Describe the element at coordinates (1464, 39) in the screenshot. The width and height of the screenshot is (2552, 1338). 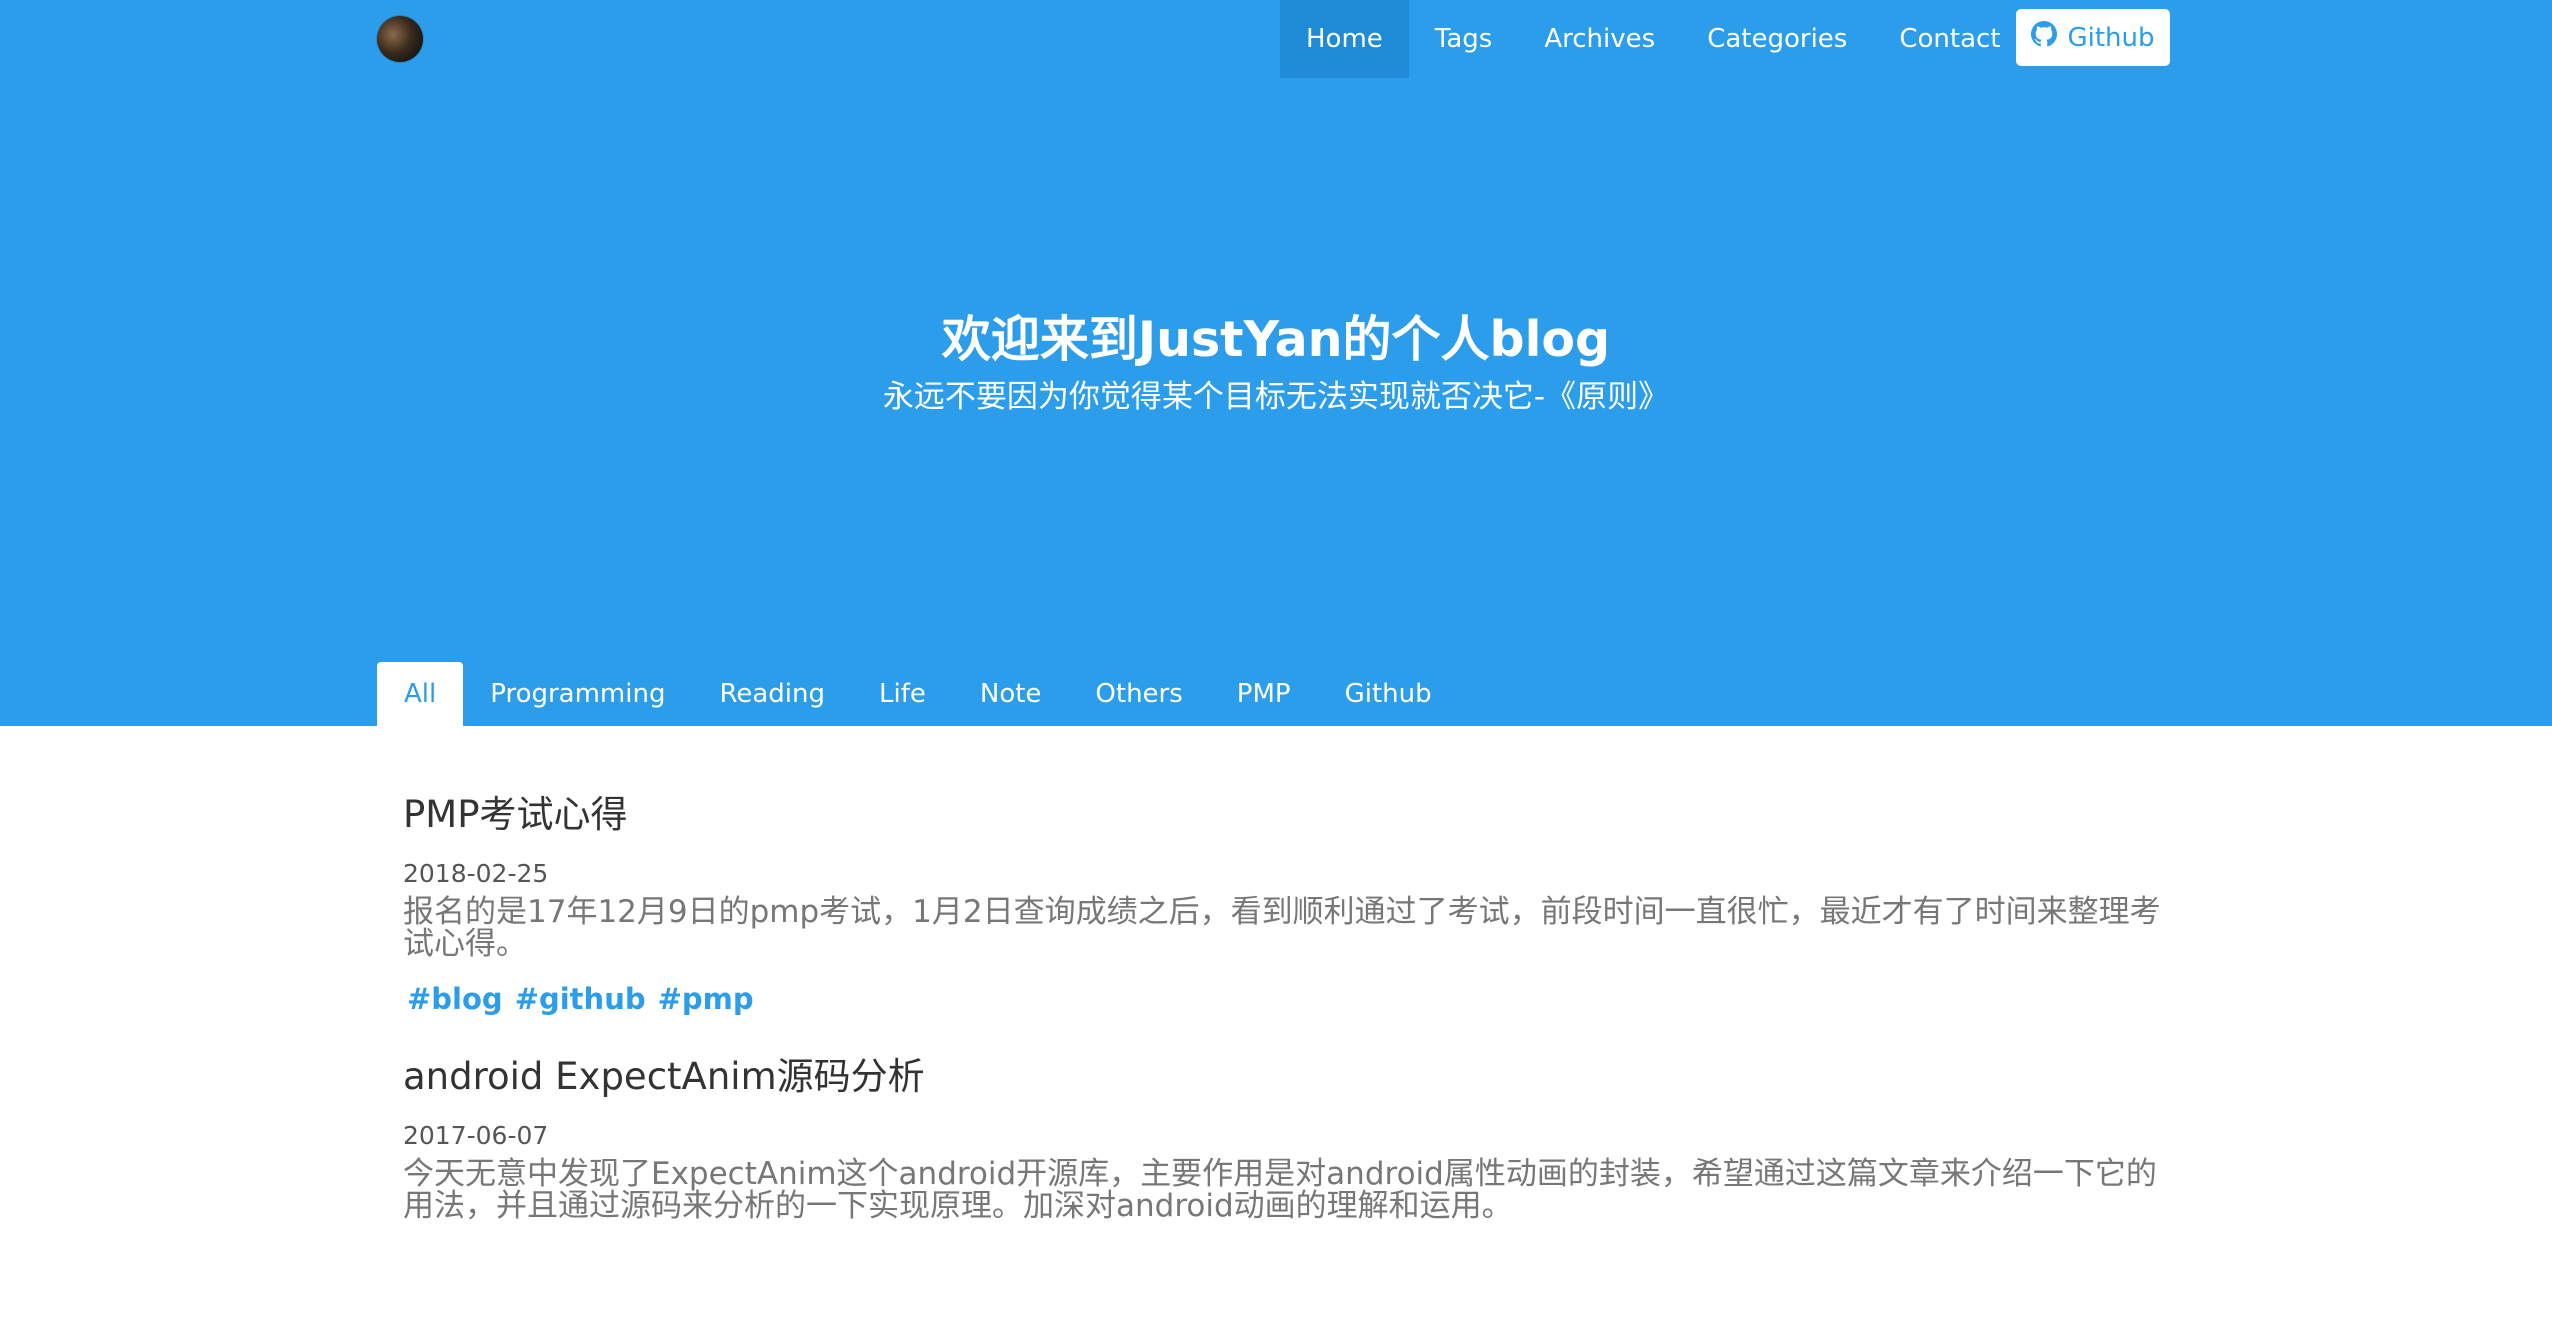
I see `nav-tags: Tags` at that location.